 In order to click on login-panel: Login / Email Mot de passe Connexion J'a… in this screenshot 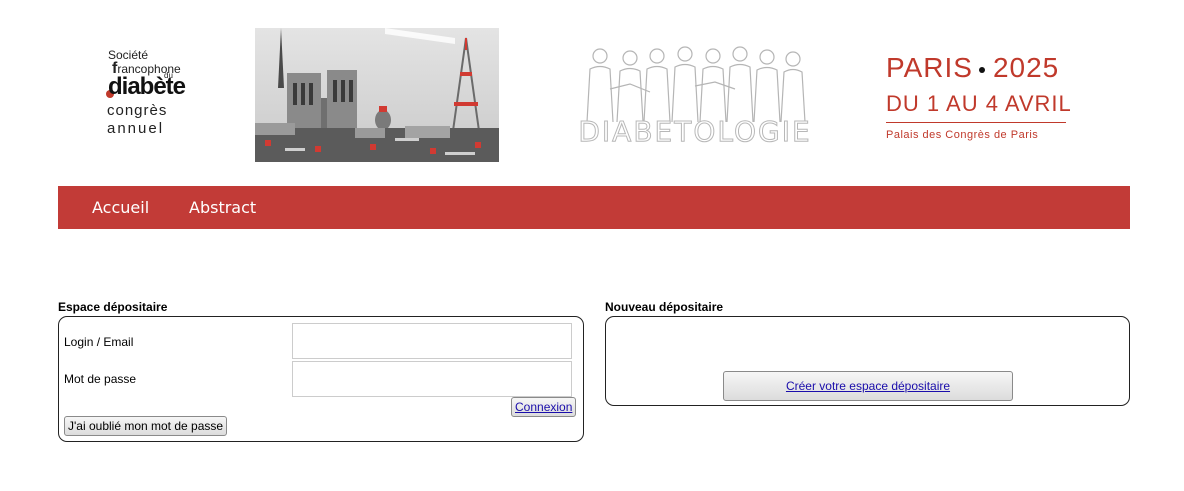, I will do `click(321, 379)`.